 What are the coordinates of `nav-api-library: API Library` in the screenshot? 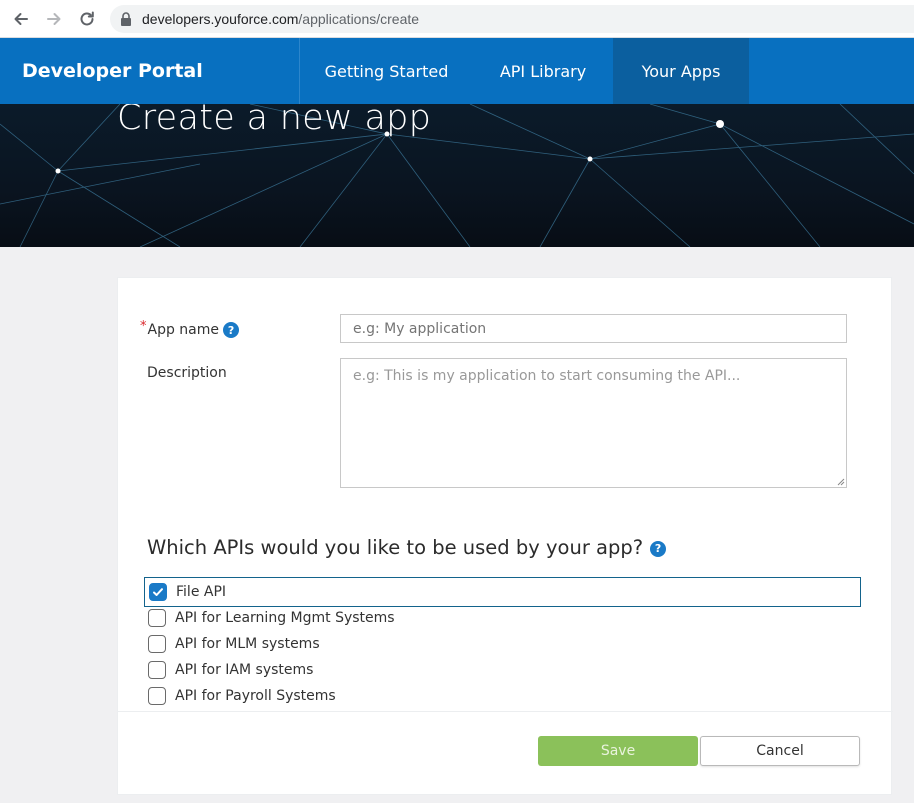 It's located at (543, 71).